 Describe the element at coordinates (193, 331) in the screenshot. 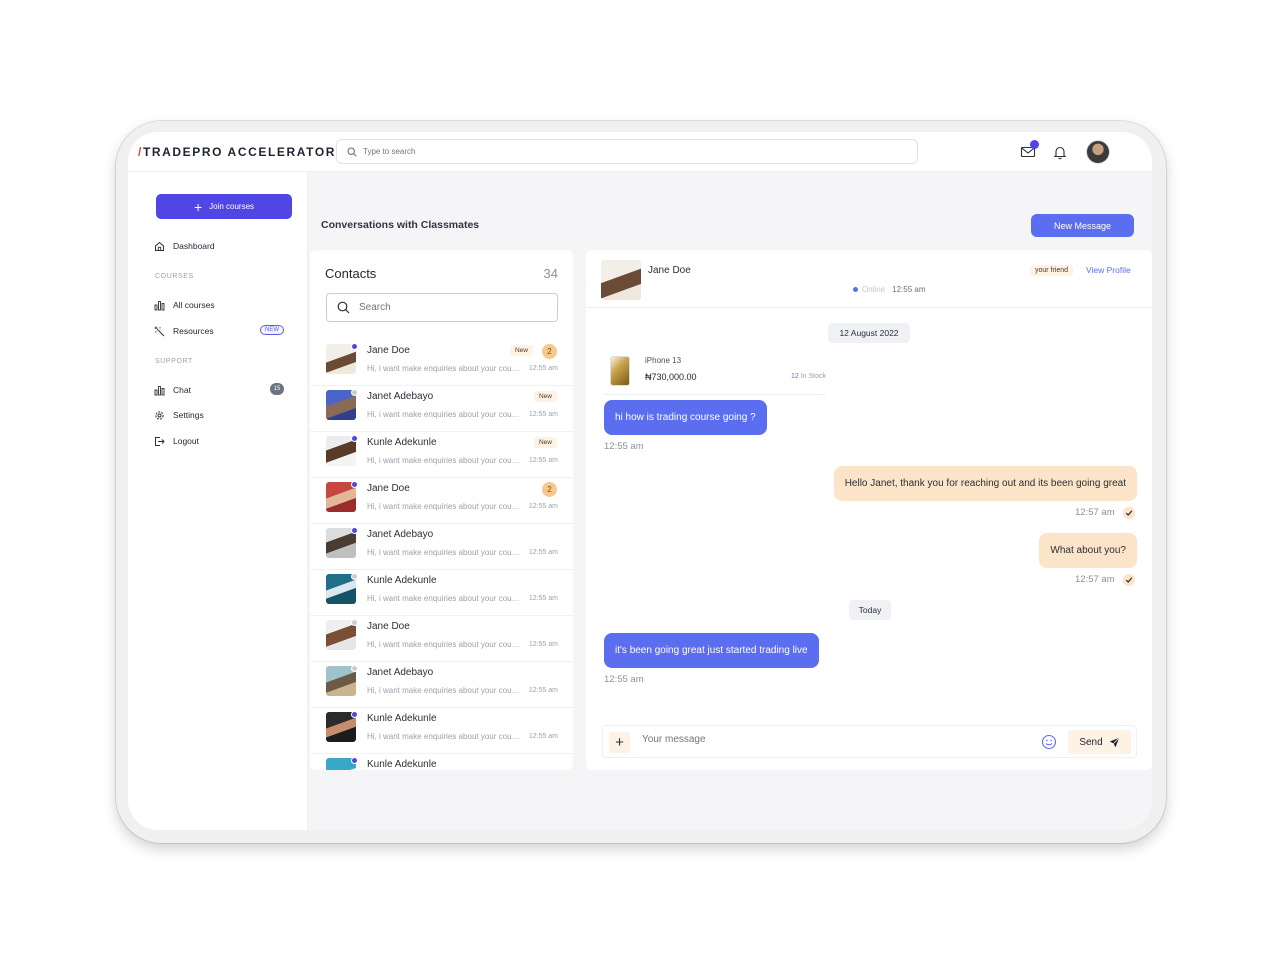

I see `sidebar-item-label: Resources` at that location.